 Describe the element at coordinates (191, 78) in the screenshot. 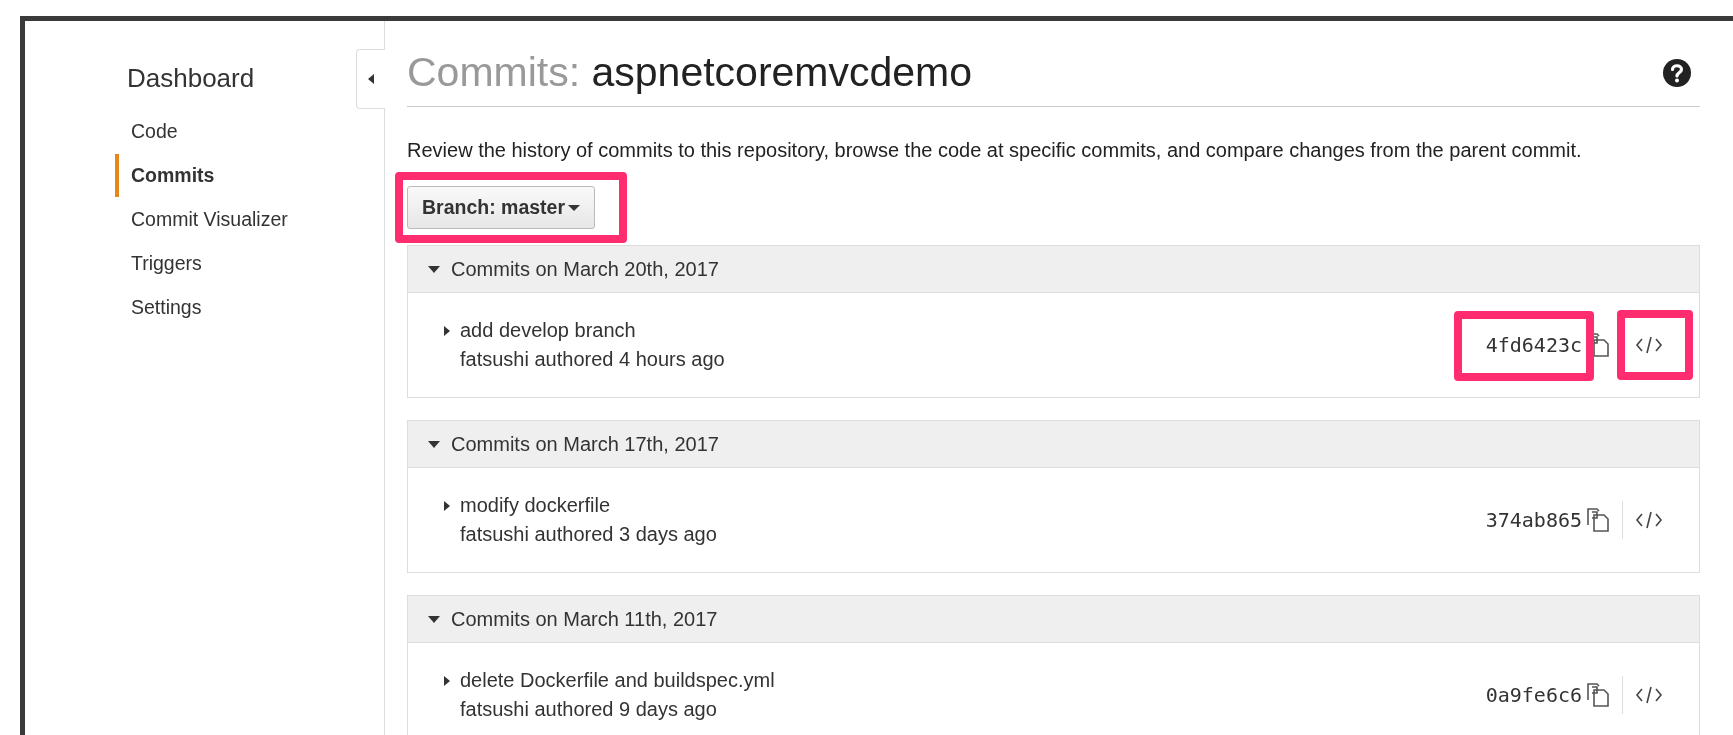

I see `sidebar-title: Dashboard` at that location.